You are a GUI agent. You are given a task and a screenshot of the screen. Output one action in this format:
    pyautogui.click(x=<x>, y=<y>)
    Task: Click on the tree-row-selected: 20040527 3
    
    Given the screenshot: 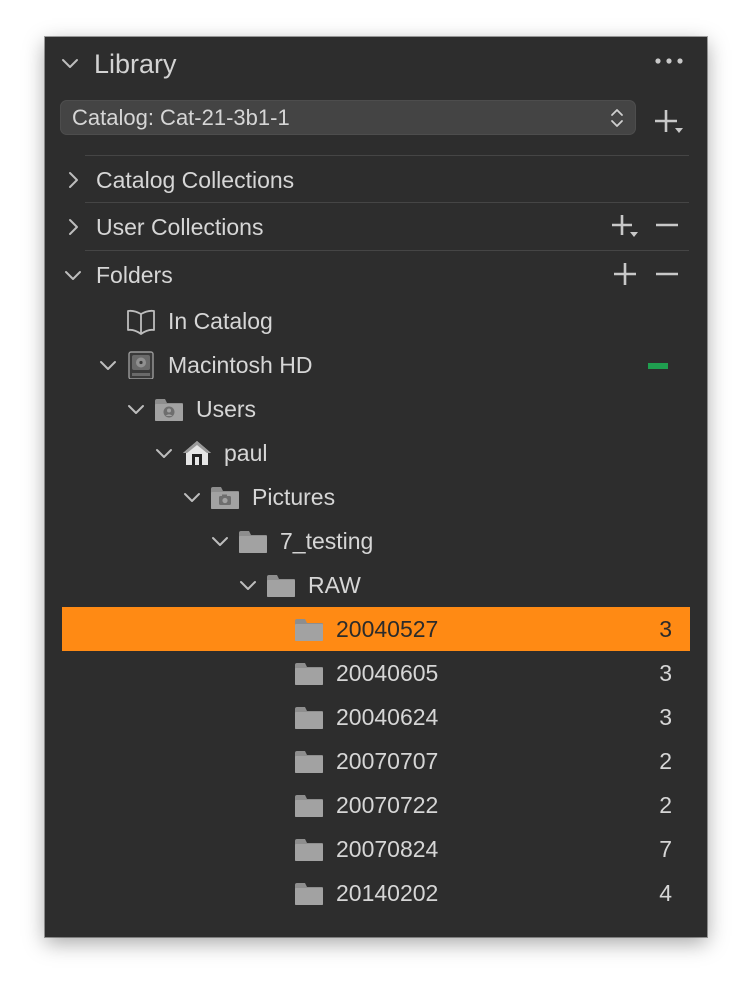 What is the action you would take?
    pyautogui.click(x=376, y=629)
    